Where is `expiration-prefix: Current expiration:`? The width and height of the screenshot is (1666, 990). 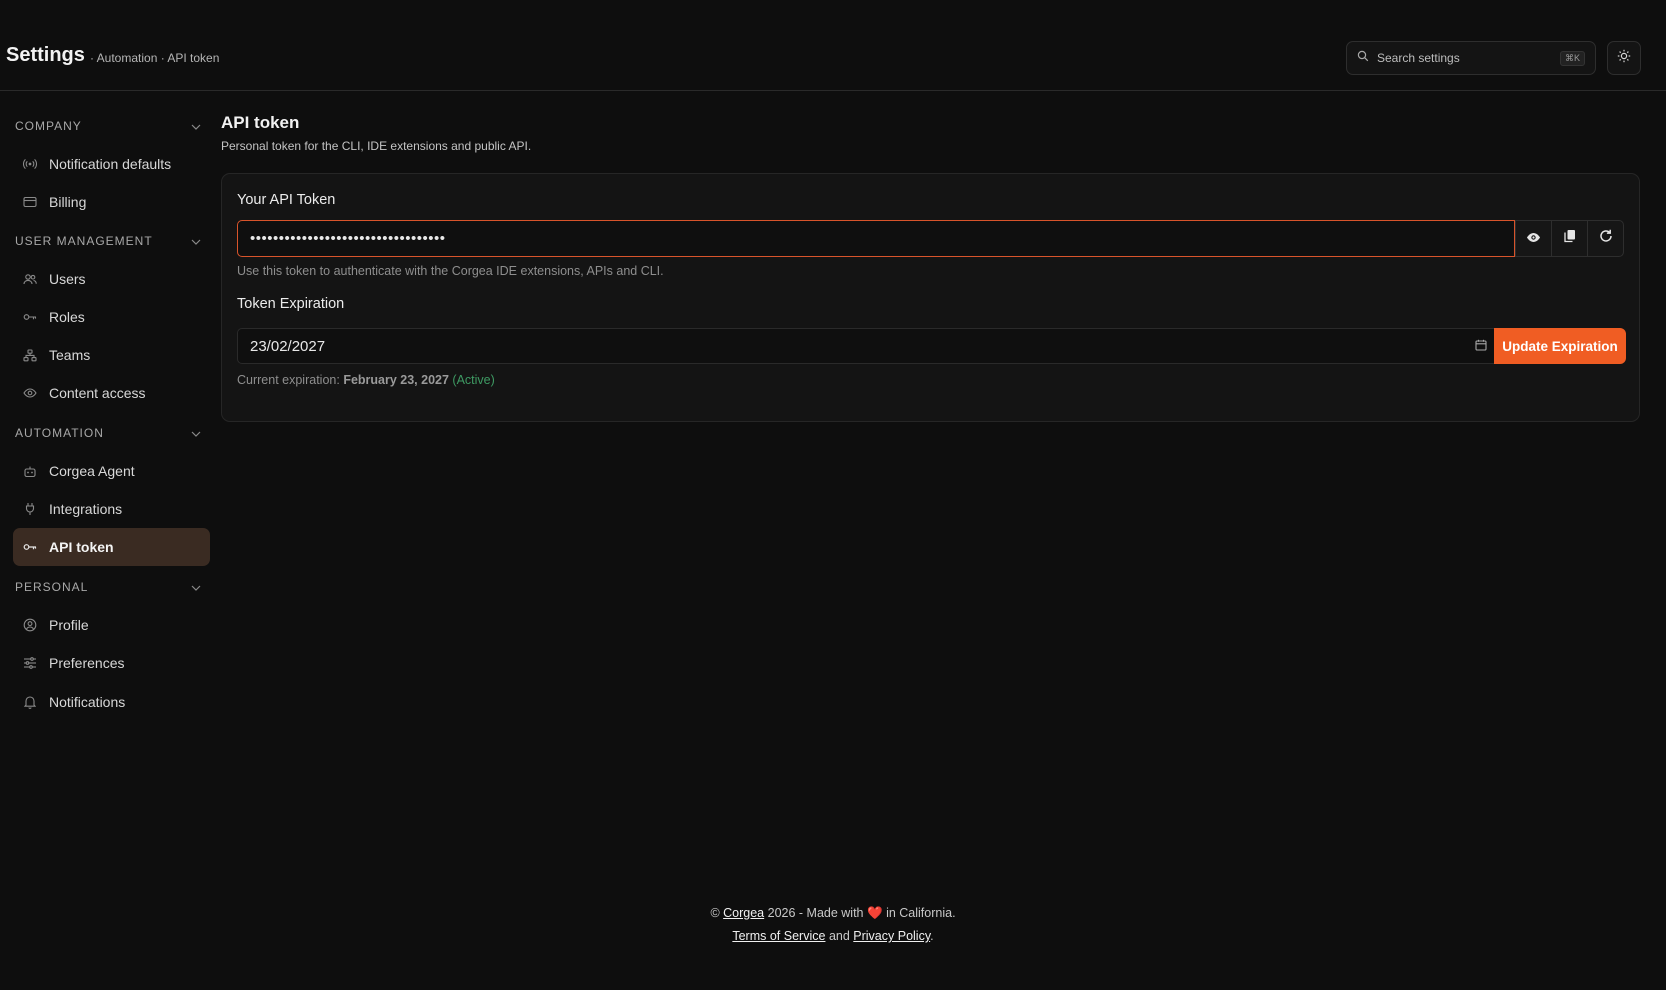 expiration-prefix: Current expiration: is located at coordinates (288, 380).